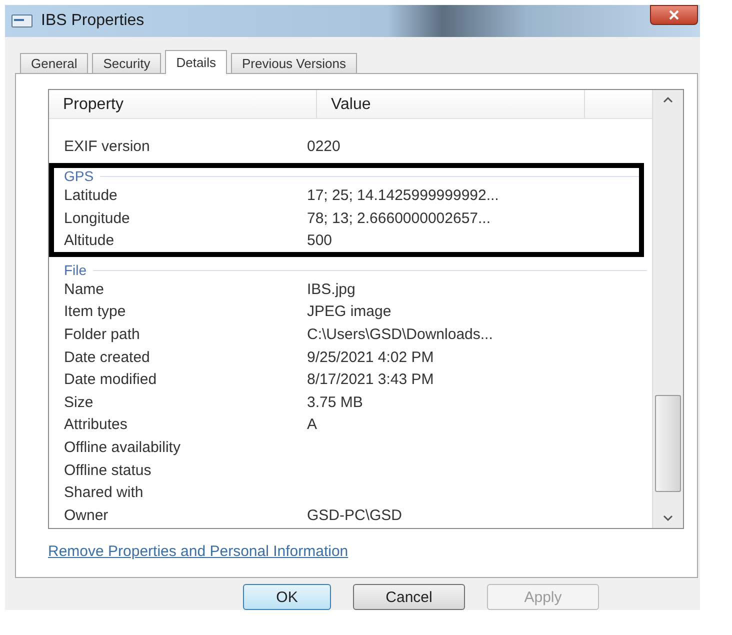  What do you see at coordinates (89, 241) in the screenshot?
I see `property-cell-text: Altitude` at bounding box center [89, 241].